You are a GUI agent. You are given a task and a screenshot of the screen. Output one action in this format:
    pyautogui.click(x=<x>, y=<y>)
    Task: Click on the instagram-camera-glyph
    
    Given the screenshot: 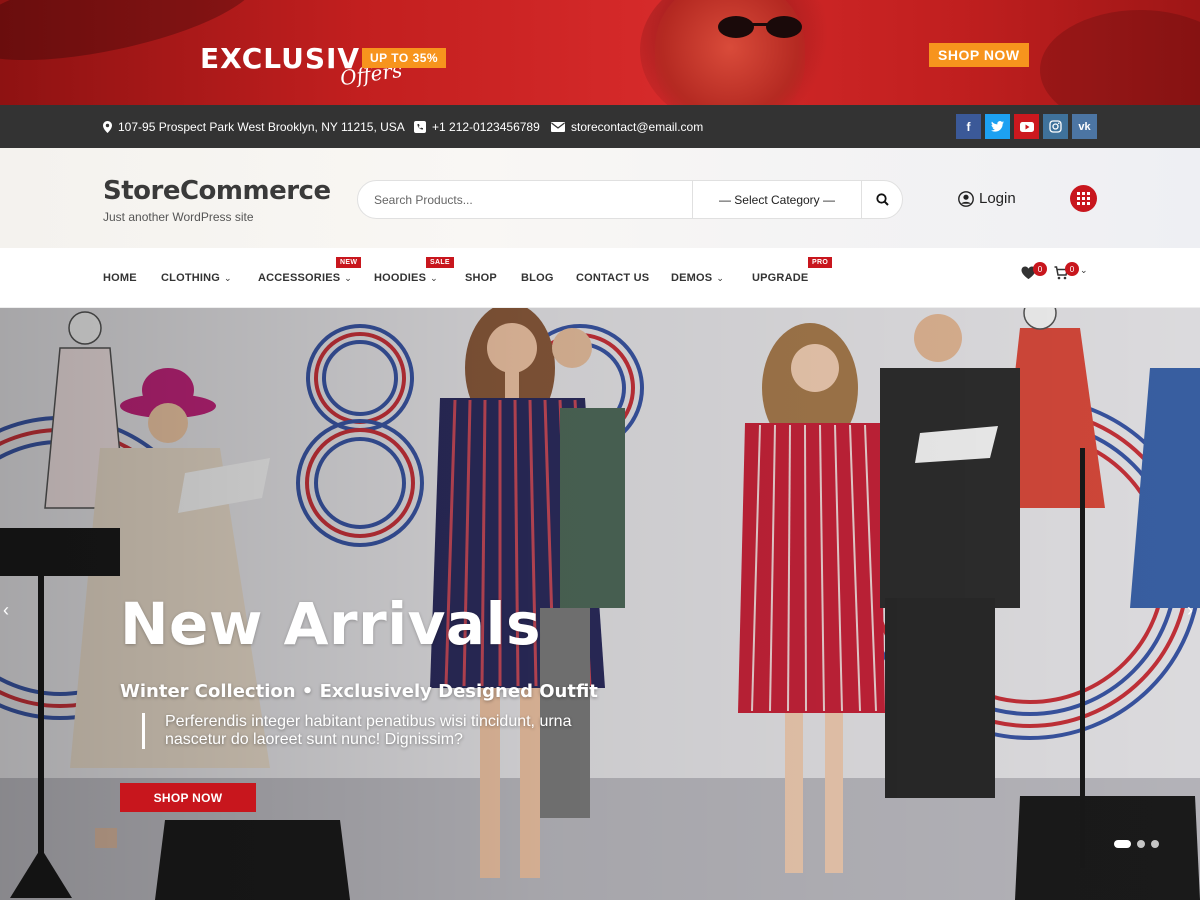 What is the action you would take?
    pyautogui.click(x=1055, y=126)
    